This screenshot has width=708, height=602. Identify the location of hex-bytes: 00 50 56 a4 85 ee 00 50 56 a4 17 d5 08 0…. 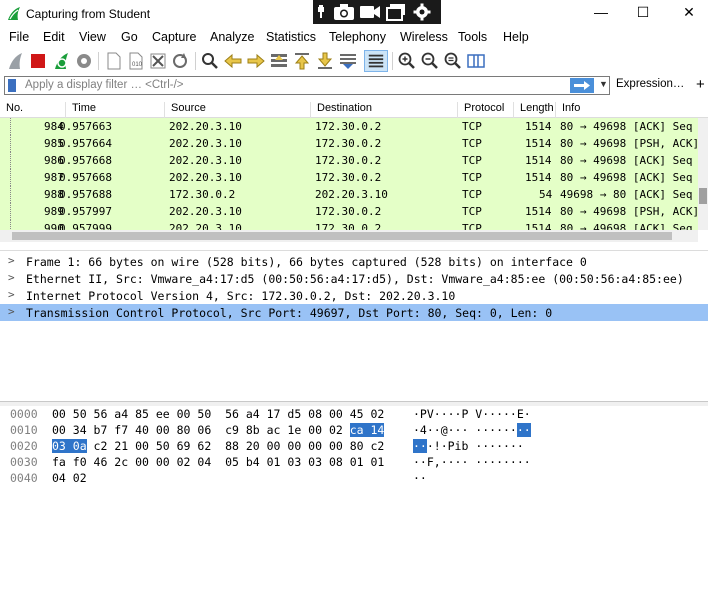
(218, 414).